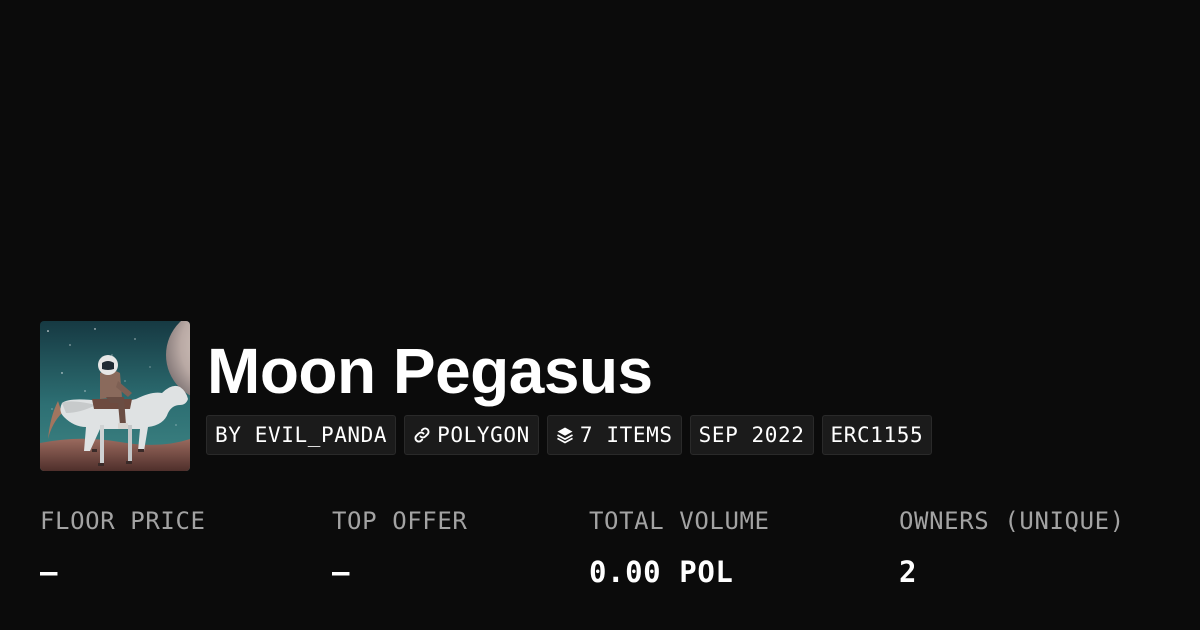 The height and width of the screenshot is (630, 1200). Describe the element at coordinates (565, 435) in the screenshot. I see `layers-icon` at that location.